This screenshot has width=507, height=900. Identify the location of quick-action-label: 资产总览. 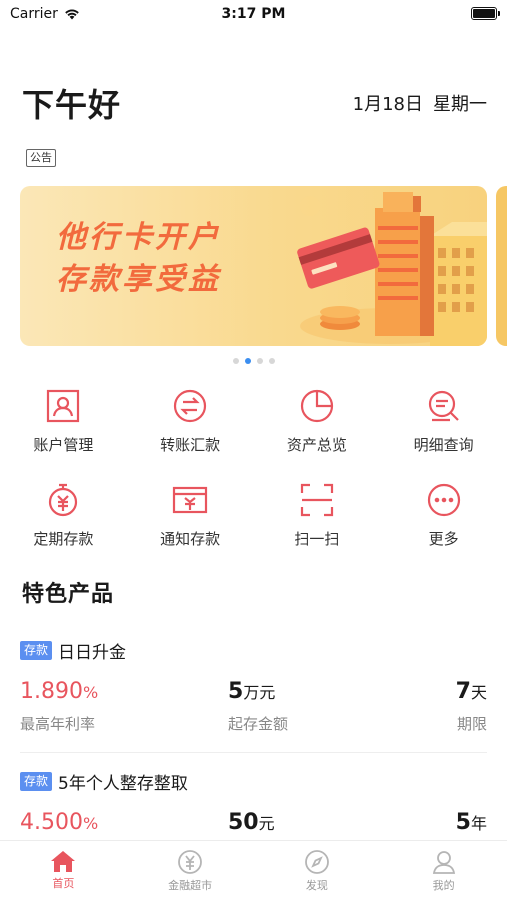
(316, 445).